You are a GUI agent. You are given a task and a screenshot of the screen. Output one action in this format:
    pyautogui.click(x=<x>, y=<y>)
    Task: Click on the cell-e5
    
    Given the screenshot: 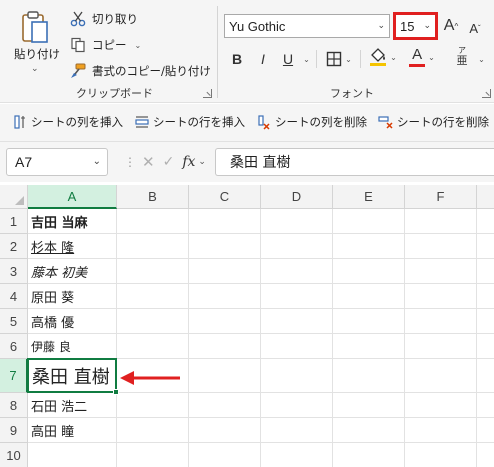 What is the action you would take?
    pyautogui.click(x=369, y=321)
    